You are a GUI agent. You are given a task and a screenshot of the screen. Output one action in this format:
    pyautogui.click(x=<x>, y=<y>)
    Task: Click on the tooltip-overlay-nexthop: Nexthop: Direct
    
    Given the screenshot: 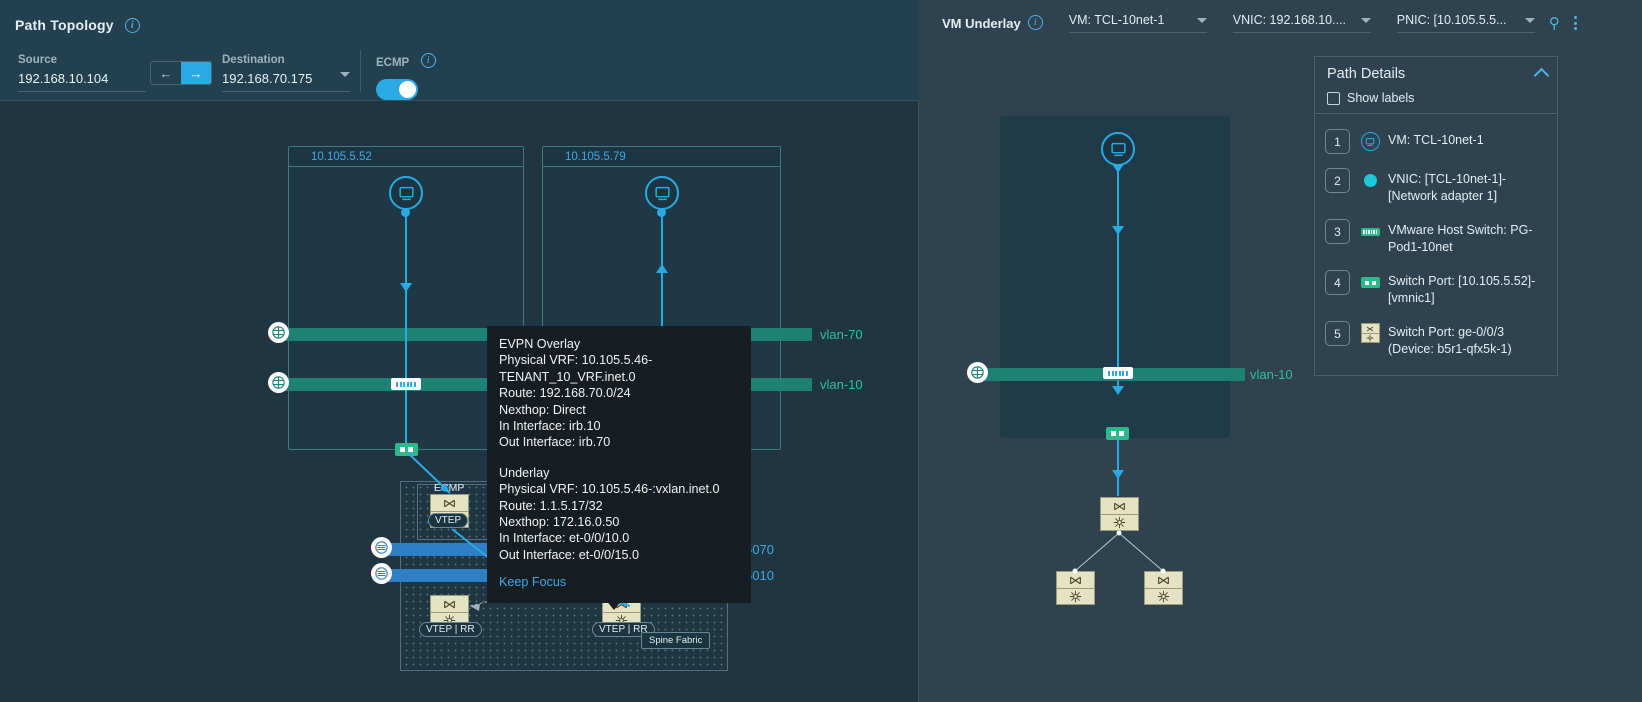 What is the action you would take?
    pyautogui.click(x=542, y=409)
    